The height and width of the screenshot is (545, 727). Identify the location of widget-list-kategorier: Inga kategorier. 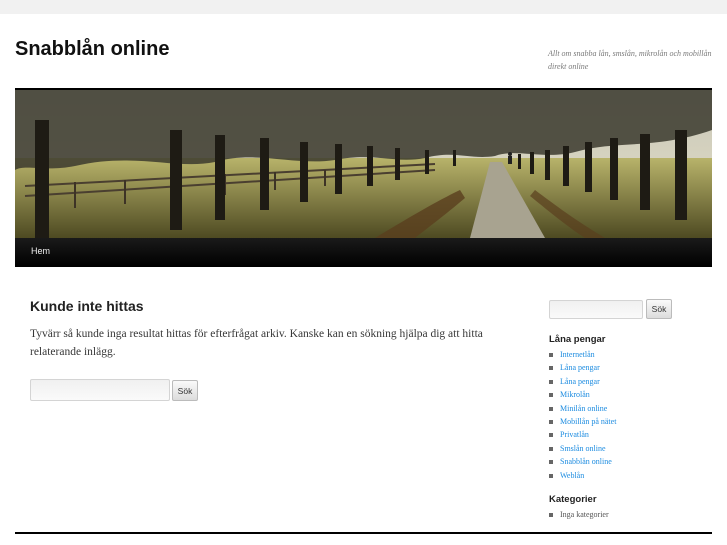
(579, 514).